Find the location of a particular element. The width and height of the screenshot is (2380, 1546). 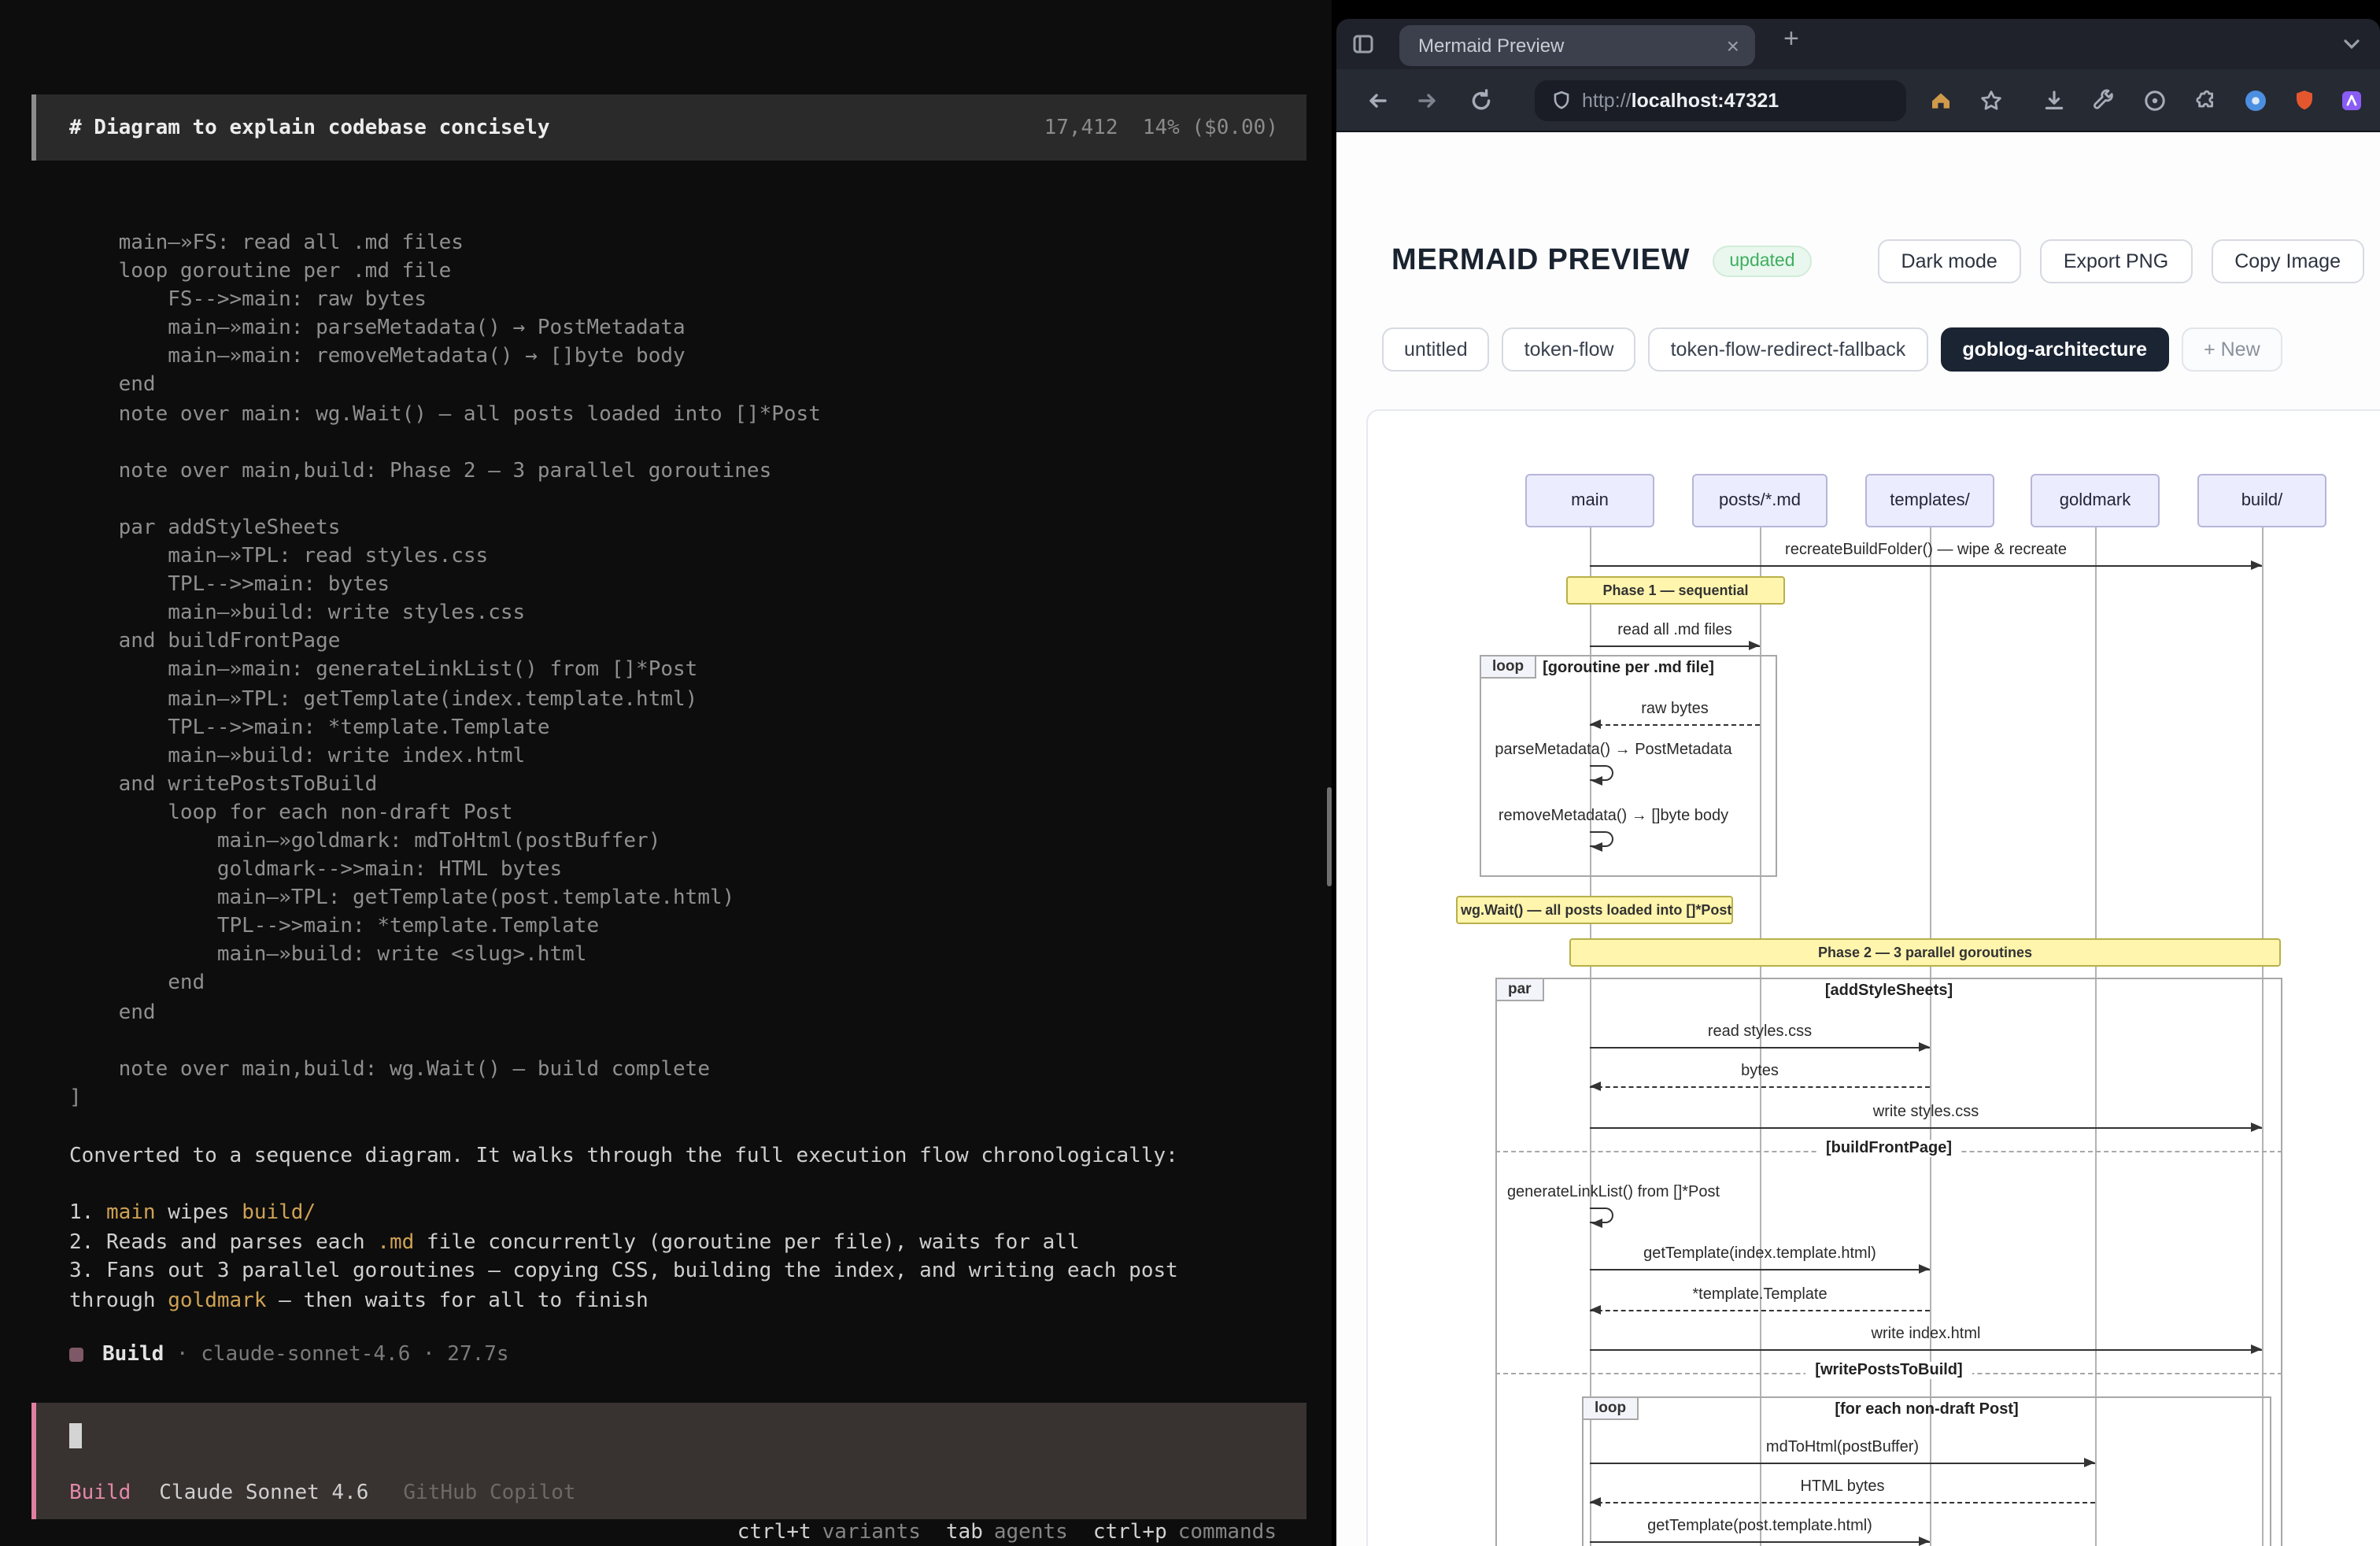

file-tab-token-flow: token-flow is located at coordinates (1569, 349).